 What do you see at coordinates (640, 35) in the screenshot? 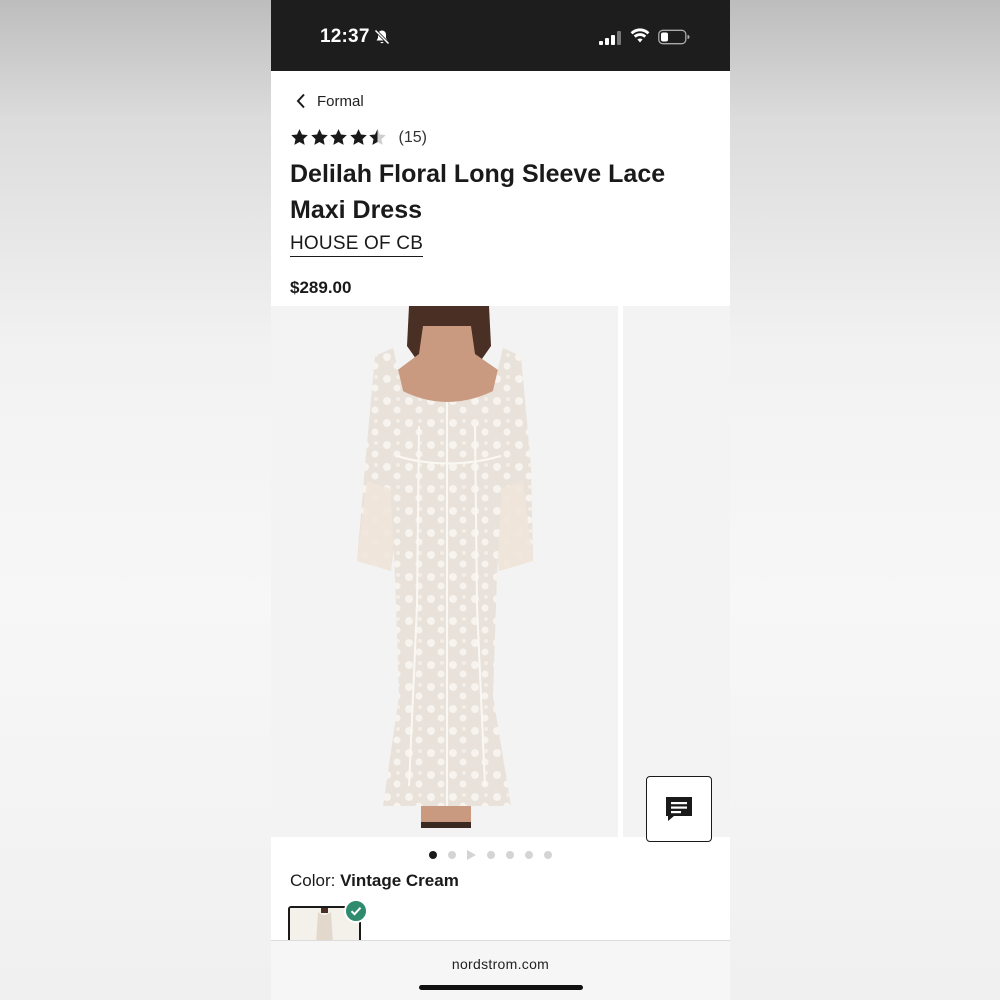
I see `wifi-icon` at bounding box center [640, 35].